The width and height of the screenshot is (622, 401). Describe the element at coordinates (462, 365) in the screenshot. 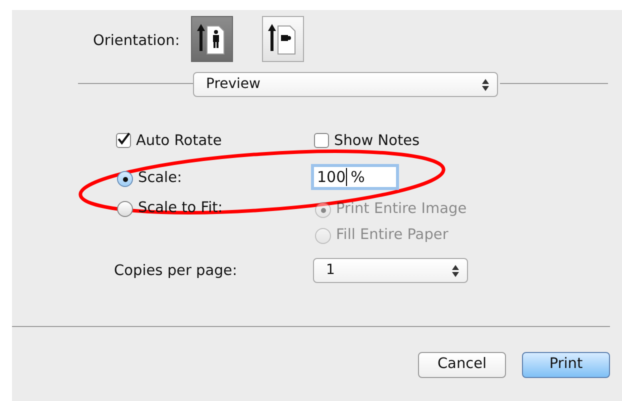

I see `cancel-button: Cancel` at that location.